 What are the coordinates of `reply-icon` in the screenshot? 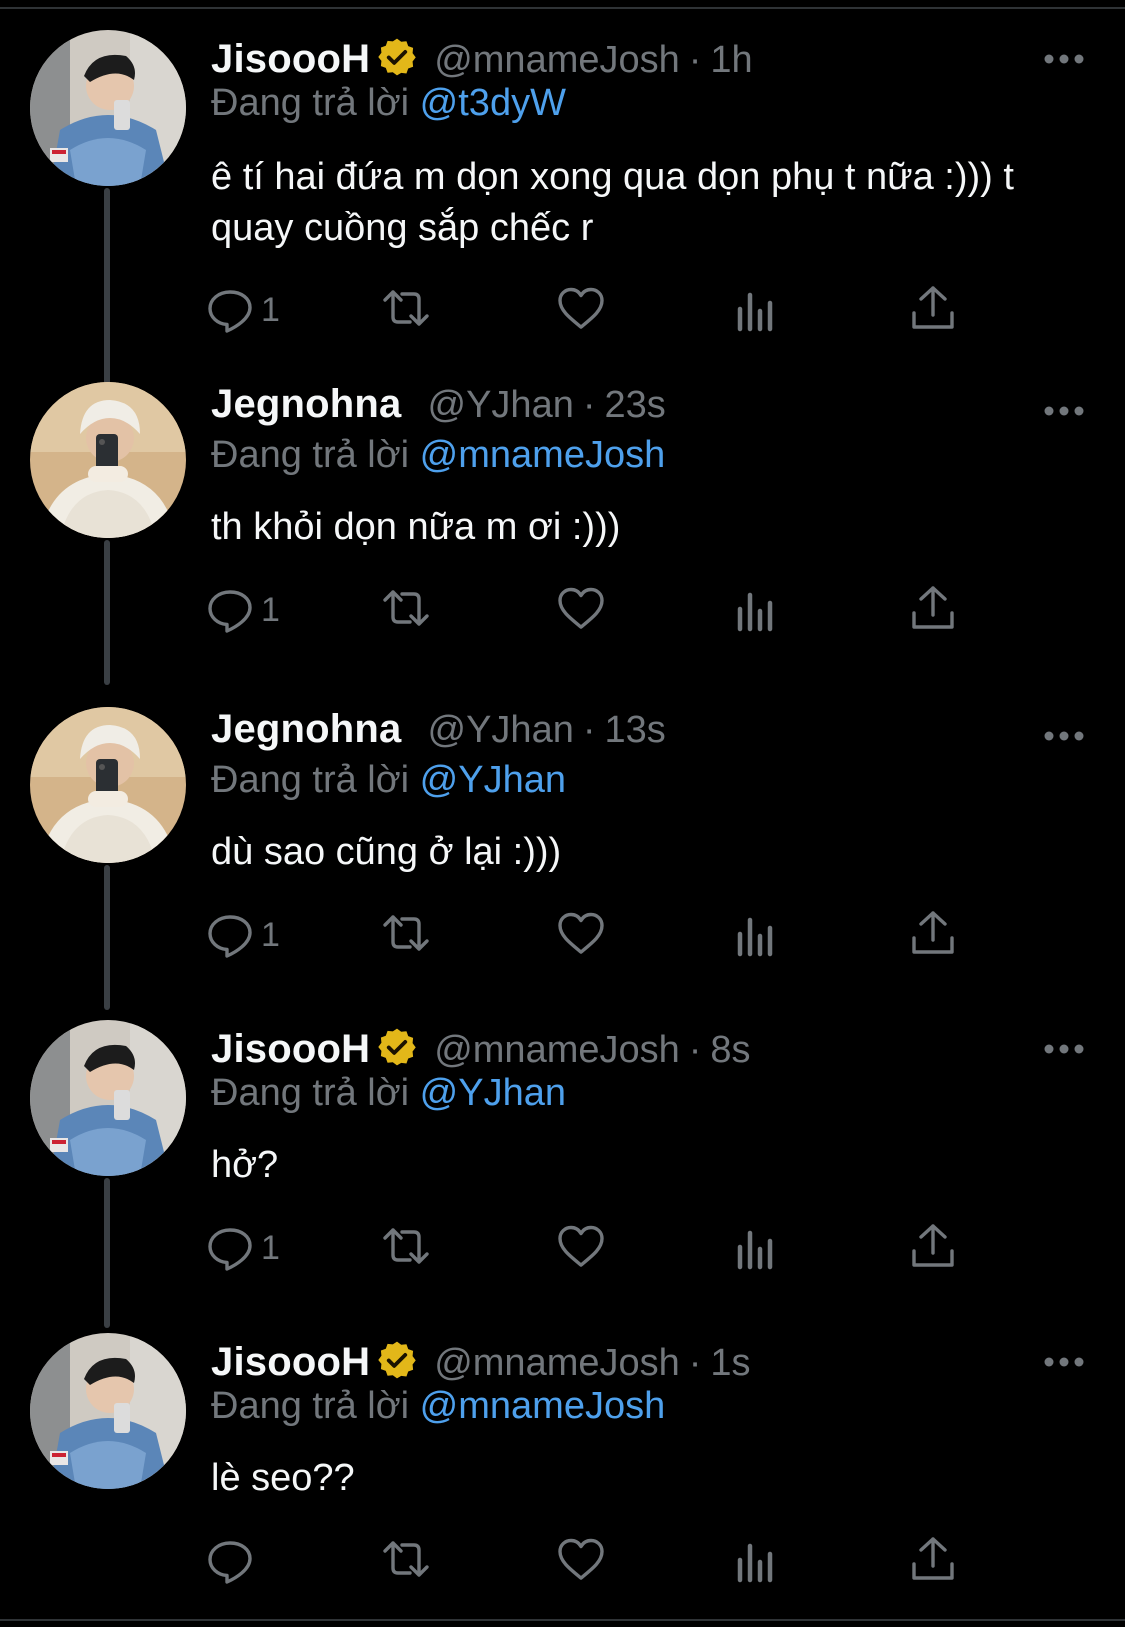 It's located at (230, 1561).